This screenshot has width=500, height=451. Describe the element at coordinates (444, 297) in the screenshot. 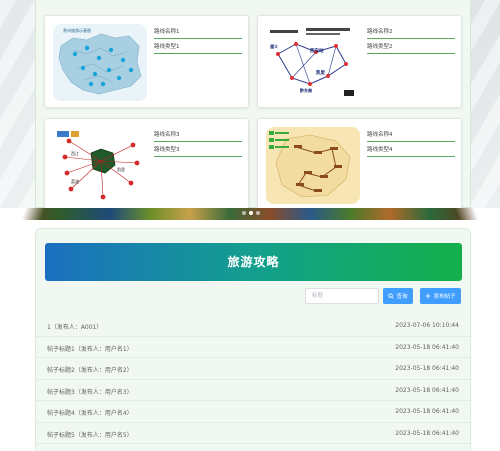

I see `post-button-label: 发布帖子` at that location.